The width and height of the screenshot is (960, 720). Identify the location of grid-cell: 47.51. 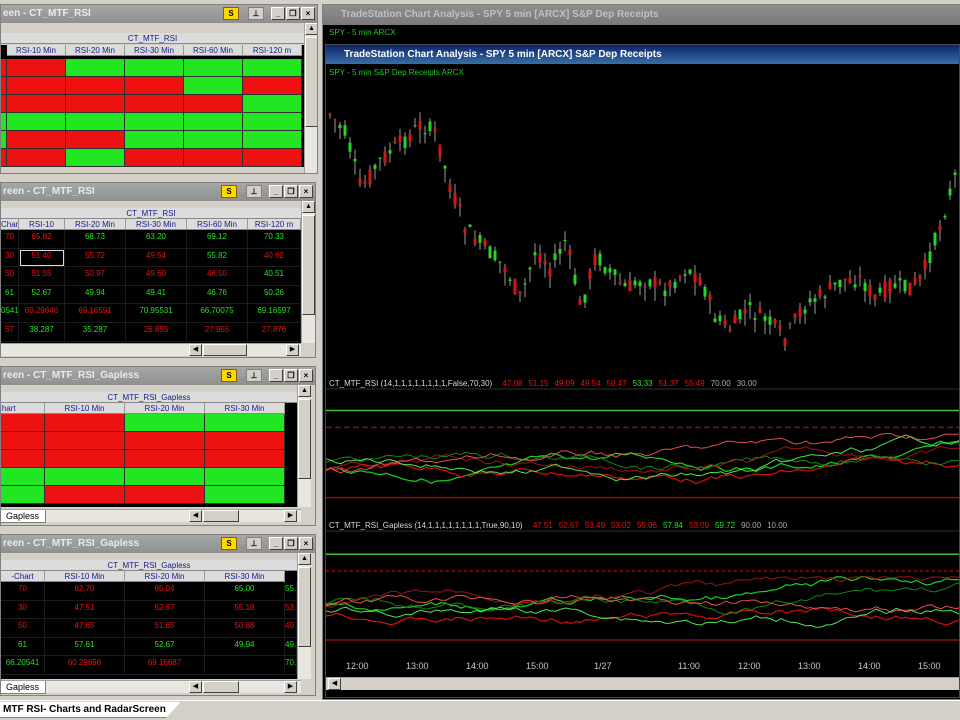
(85, 610).